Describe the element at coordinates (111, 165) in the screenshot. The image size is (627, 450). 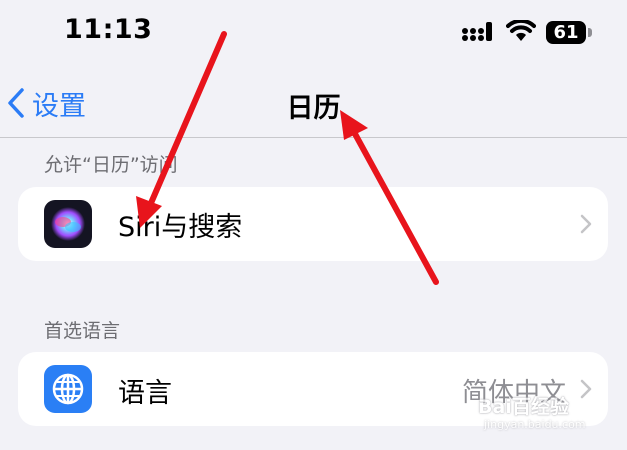
I see `section-header-allow-access: 允许“日历”访问` at that location.